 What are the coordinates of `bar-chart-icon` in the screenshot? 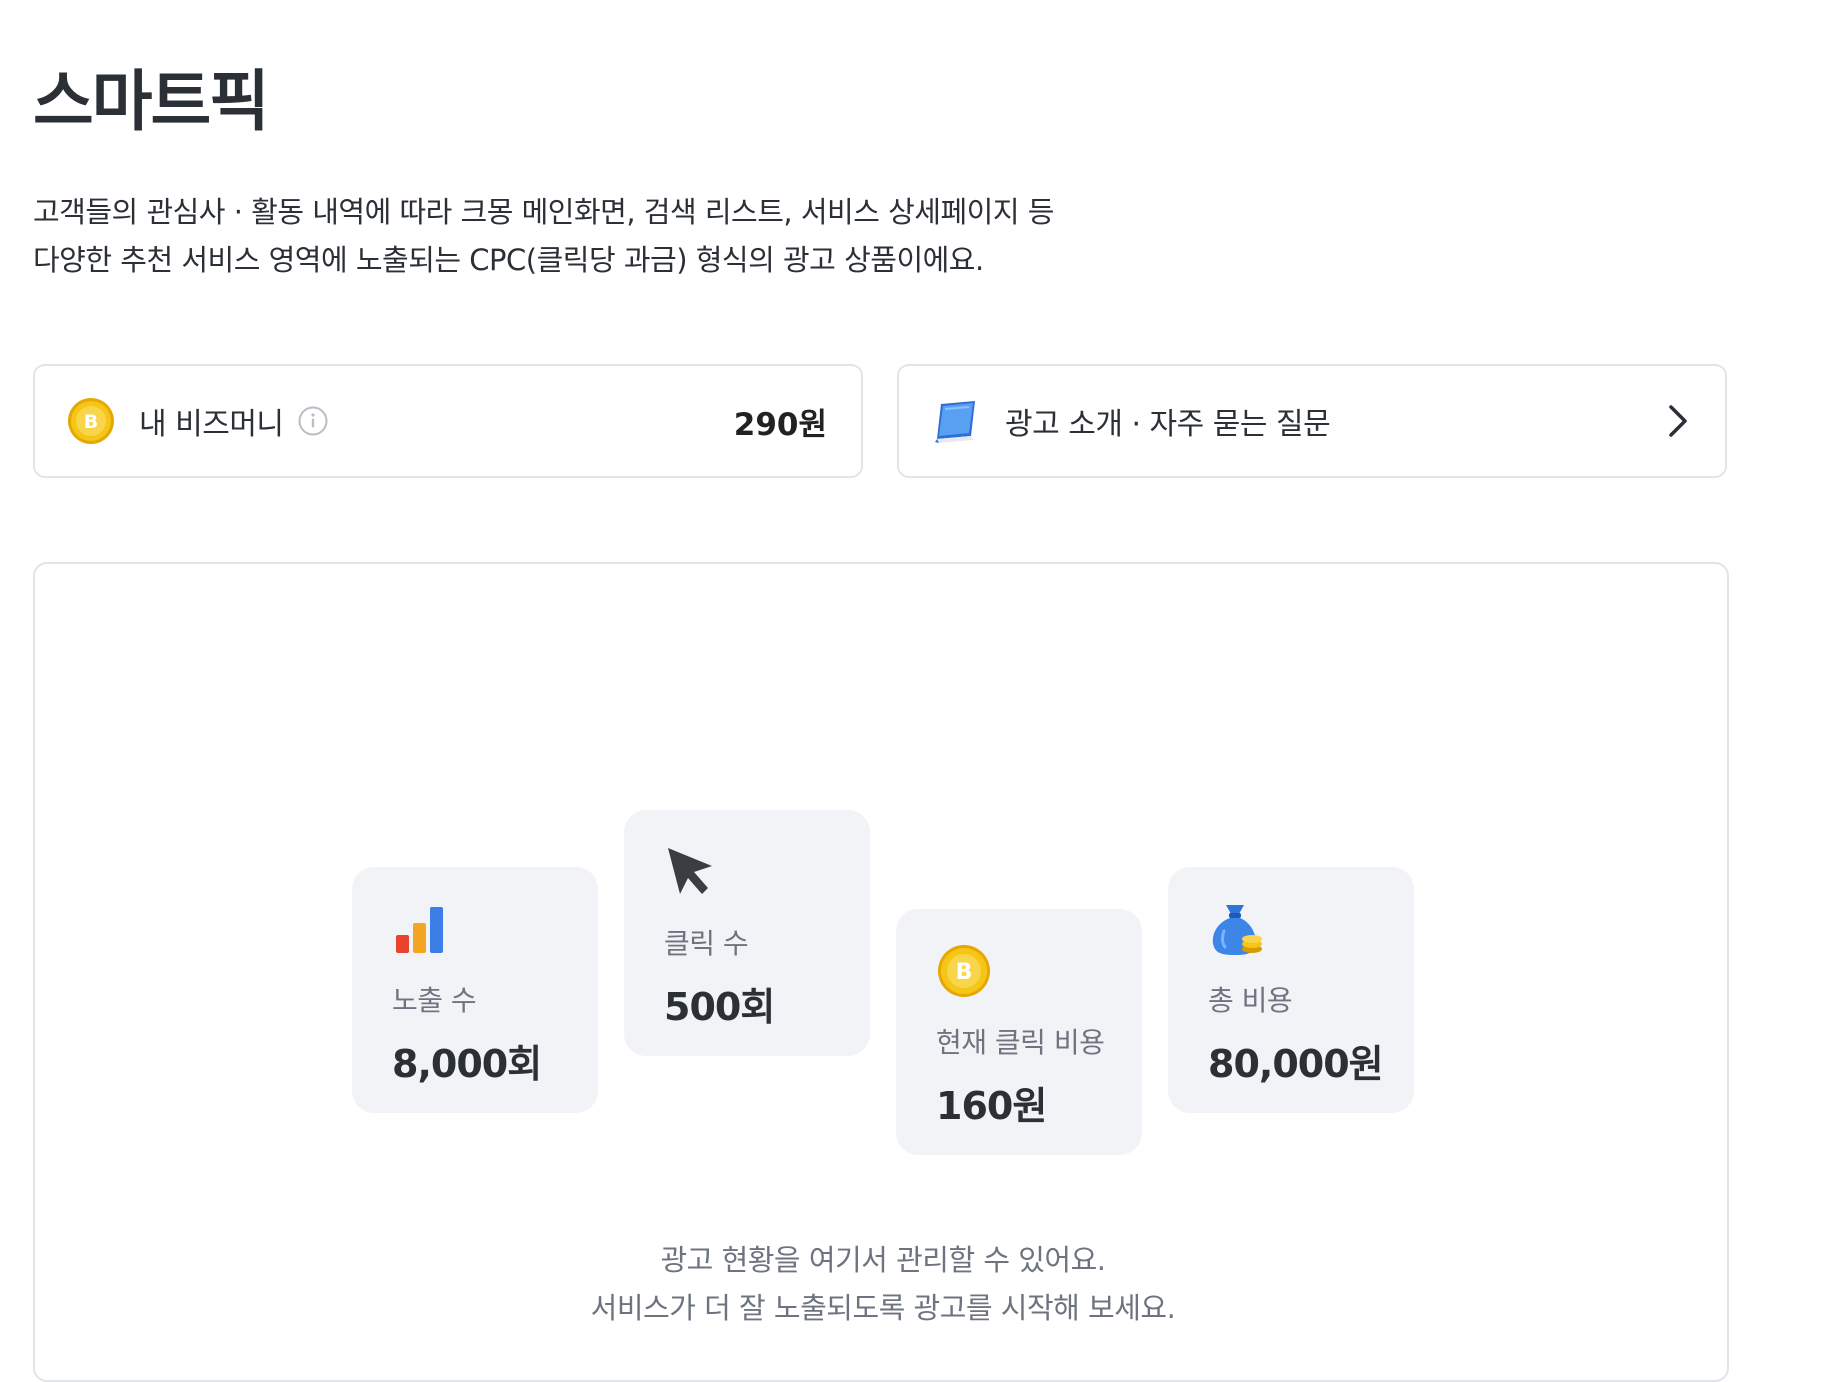 It's located at (419, 930).